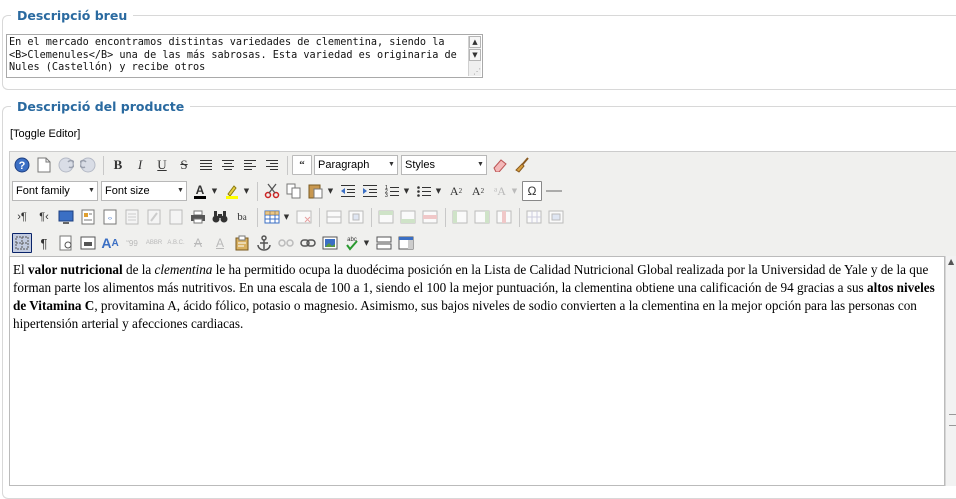 The width and height of the screenshot is (956, 499). What do you see at coordinates (55, 191) in the screenshot?
I see `font-family-select: Font family ▼` at bounding box center [55, 191].